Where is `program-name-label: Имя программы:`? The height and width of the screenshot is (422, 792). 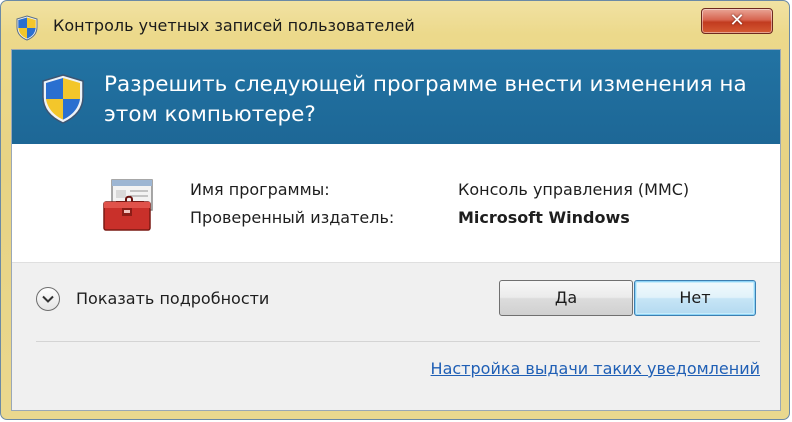 program-name-label: Имя программы: is located at coordinates (260, 189).